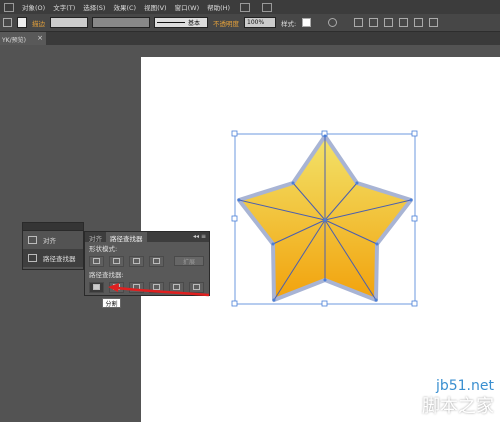 Image resolution: width=500 pixels, height=422 pixels. What do you see at coordinates (194, 23) in the screenshot?
I see `stroke-style-label: 基本` at bounding box center [194, 23].